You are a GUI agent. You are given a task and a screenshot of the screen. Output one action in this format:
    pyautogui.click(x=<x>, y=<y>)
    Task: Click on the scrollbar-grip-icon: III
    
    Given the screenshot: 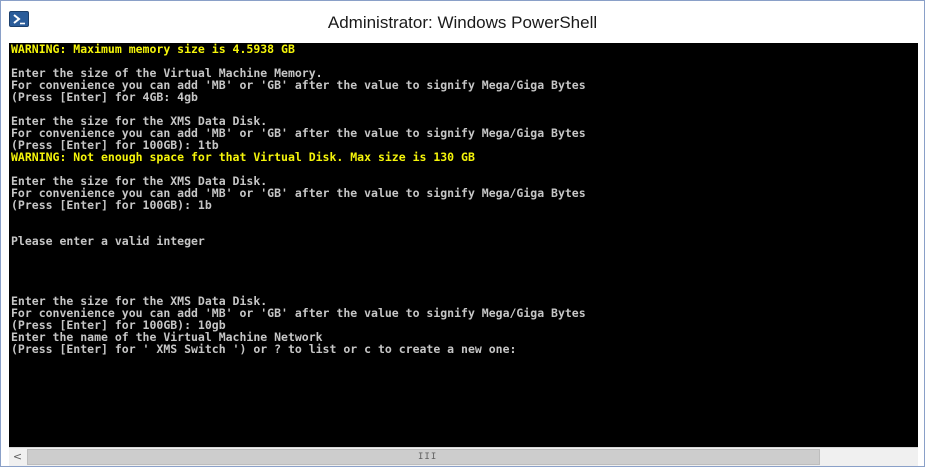 What is the action you would take?
    pyautogui.click(x=428, y=457)
    